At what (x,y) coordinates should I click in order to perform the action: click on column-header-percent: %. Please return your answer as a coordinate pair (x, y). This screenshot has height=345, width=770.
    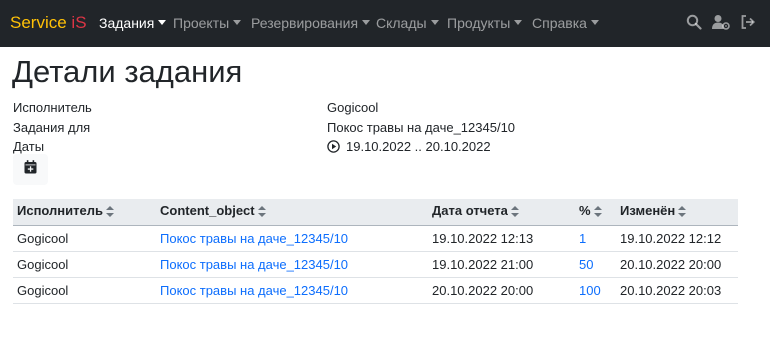
    Looking at the image, I should click on (595, 212).